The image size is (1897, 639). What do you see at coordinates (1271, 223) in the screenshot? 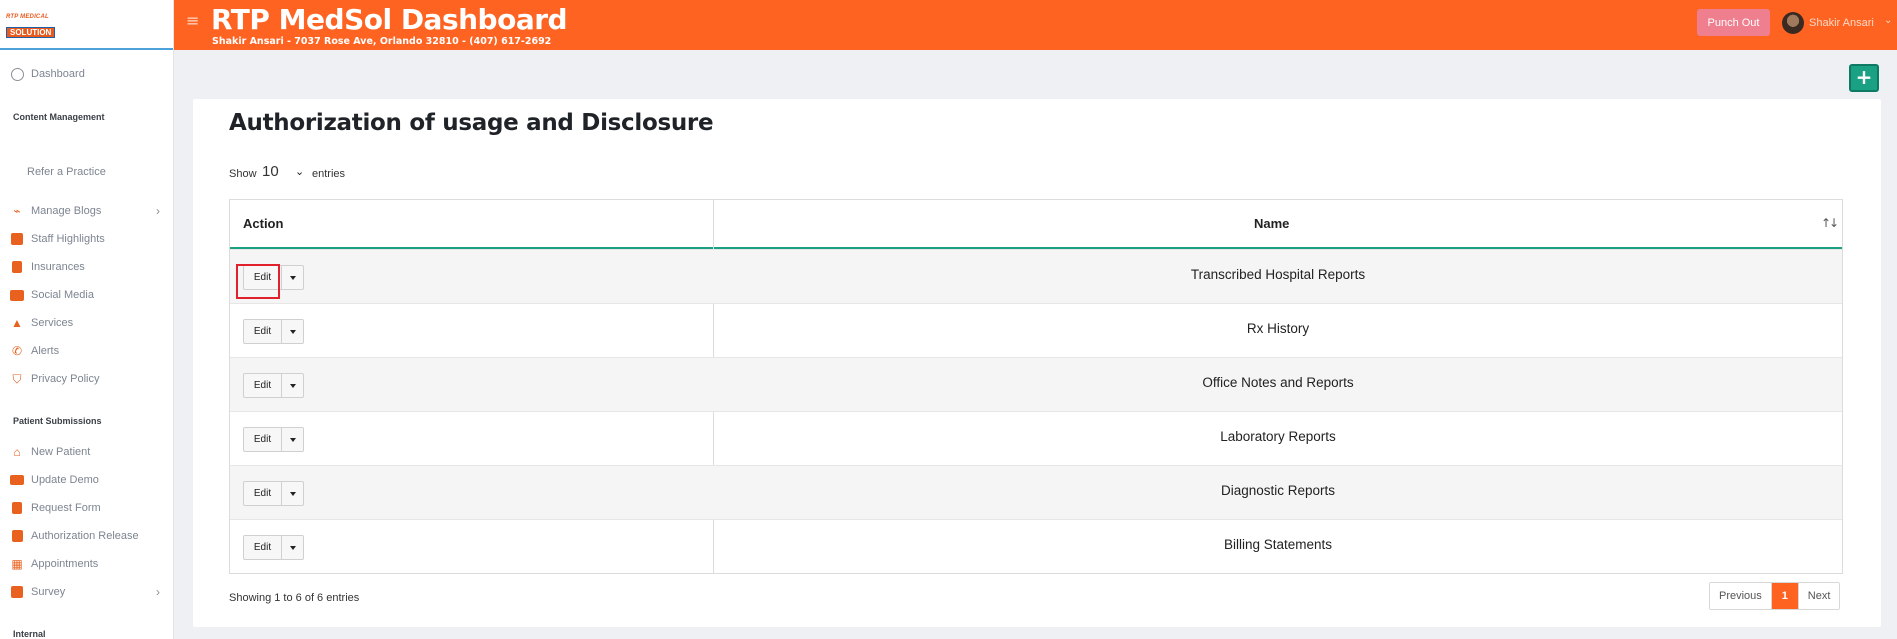
I see `column-header-name: Name` at bounding box center [1271, 223].